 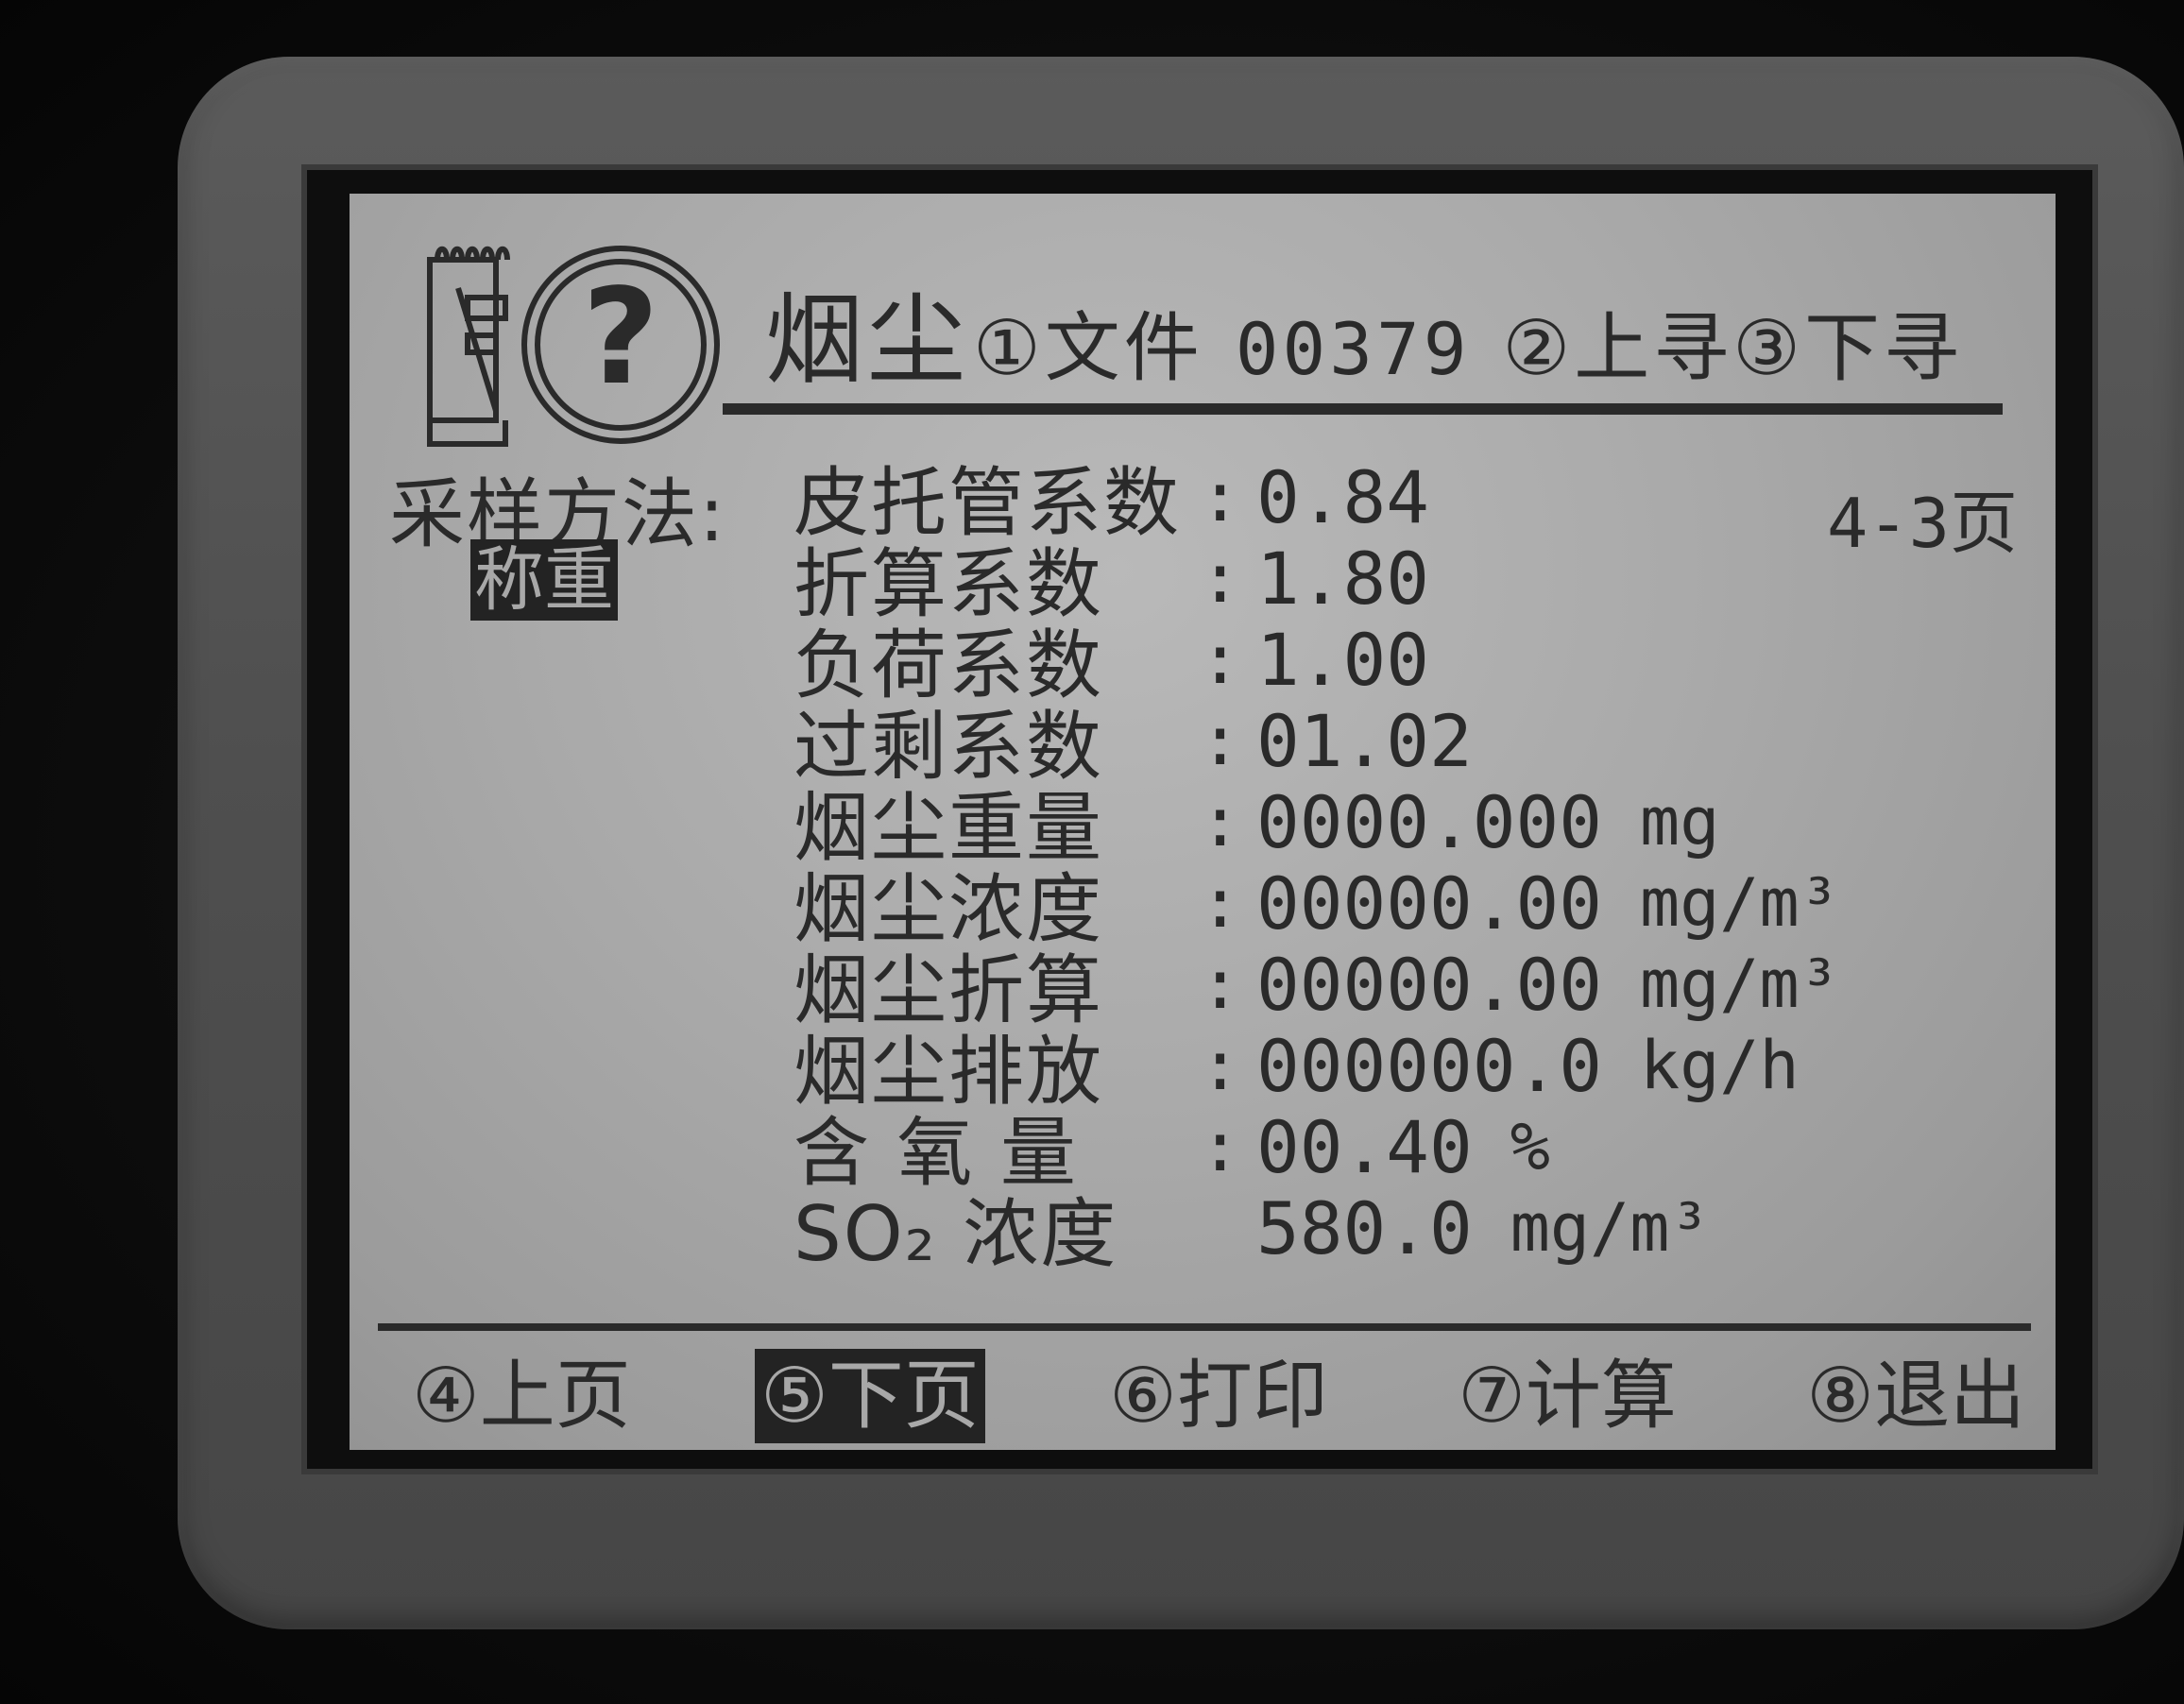 What do you see at coordinates (1429, 1065) in the screenshot?
I see `param-value: 000000.0` at bounding box center [1429, 1065].